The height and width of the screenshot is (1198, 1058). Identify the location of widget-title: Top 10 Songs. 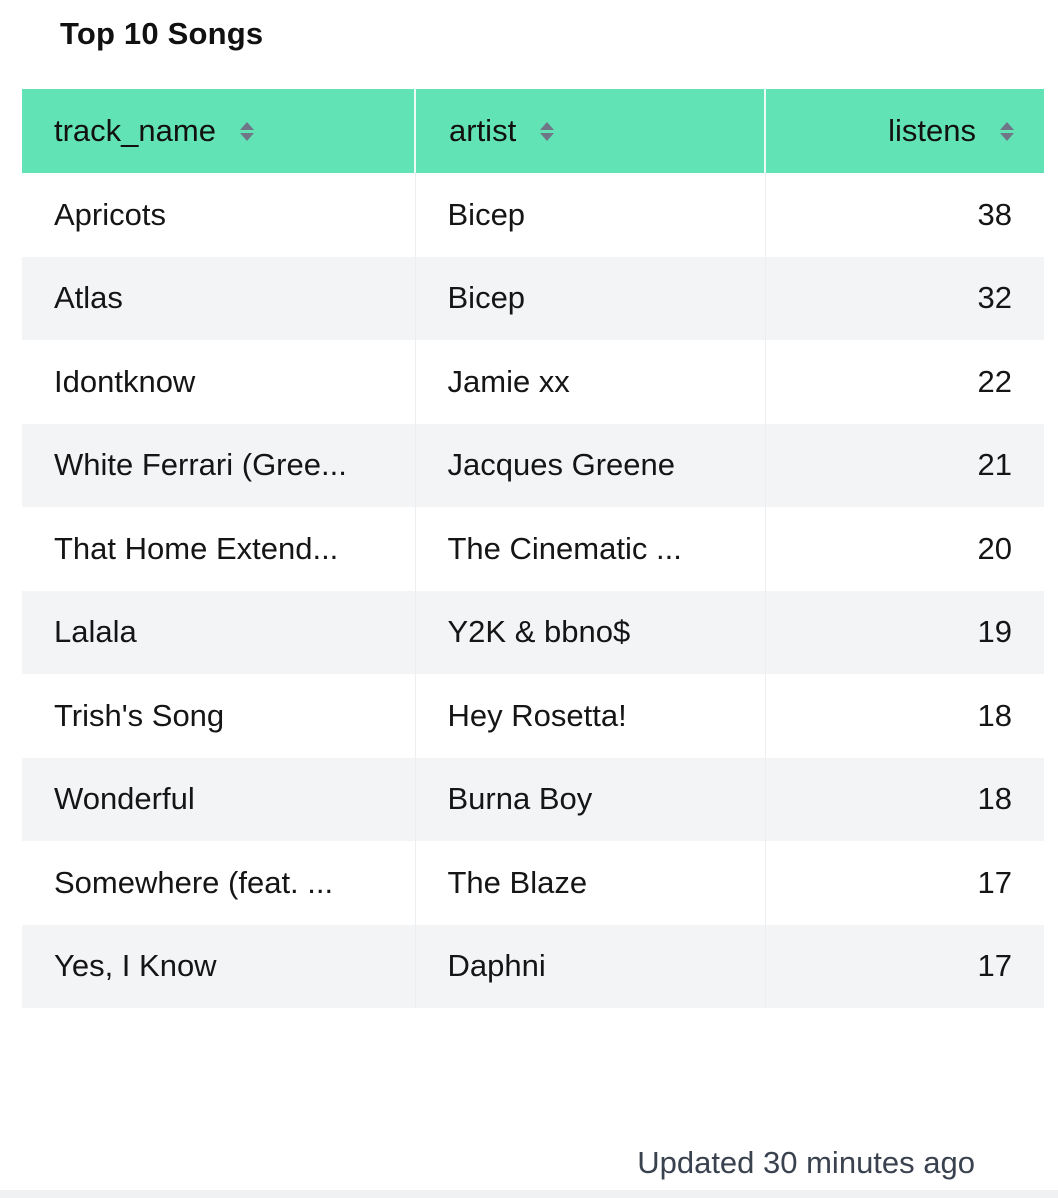
(162, 33).